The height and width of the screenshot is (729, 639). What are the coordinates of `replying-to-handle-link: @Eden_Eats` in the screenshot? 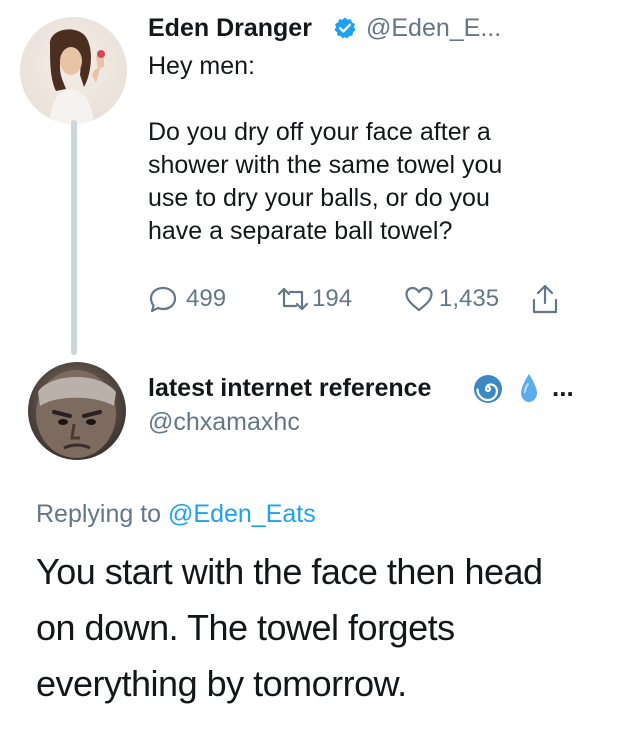 It's located at (242, 514).